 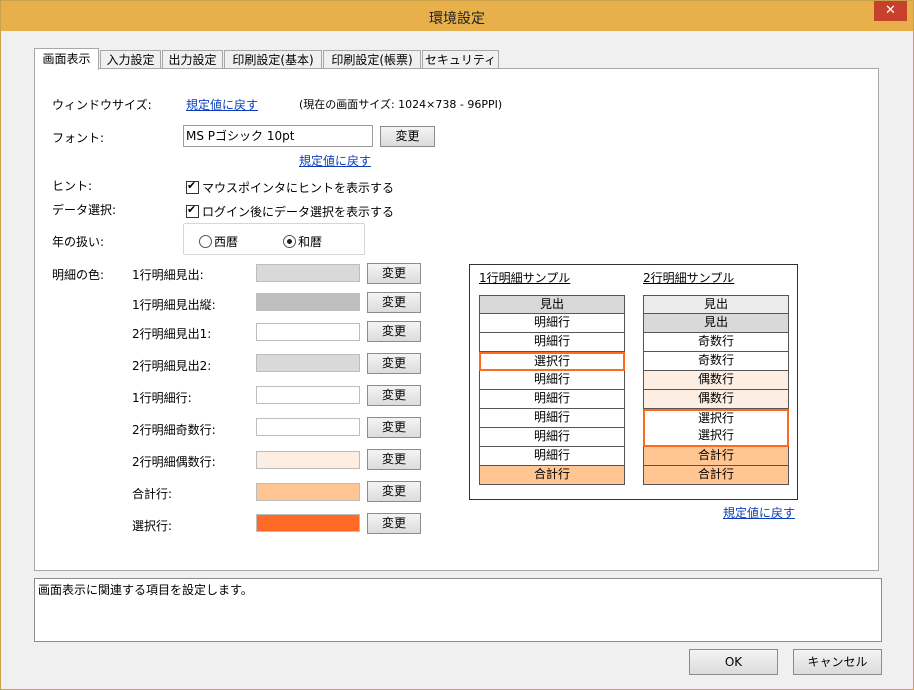 What do you see at coordinates (525, 278) in the screenshot?
I see `sample1-title: 1行明細サンプル` at bounding box center [525, 278].